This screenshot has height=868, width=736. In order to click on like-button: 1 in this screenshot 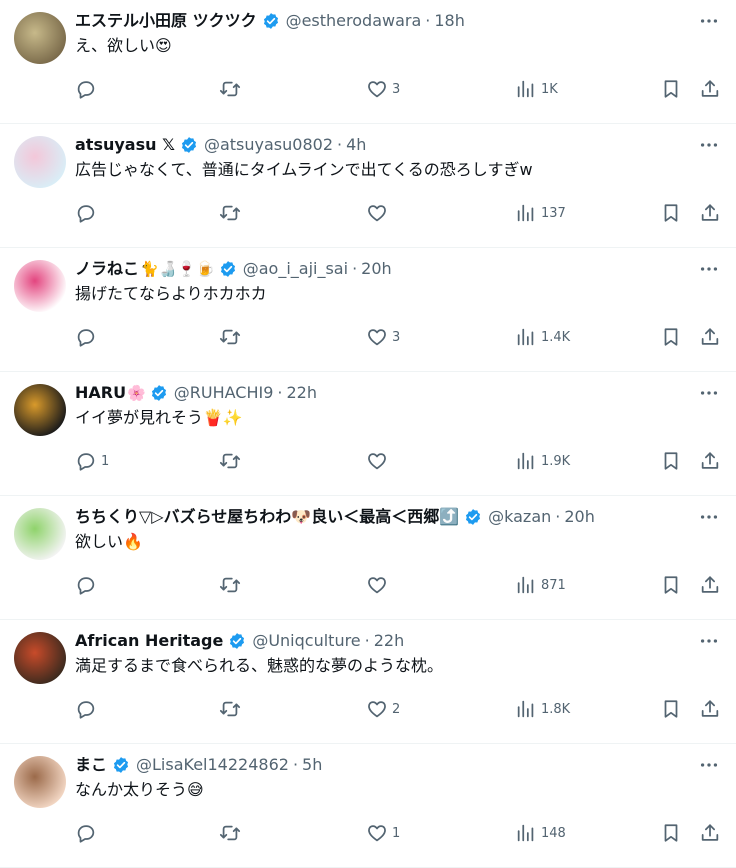, I will do `click(383, 833)`.